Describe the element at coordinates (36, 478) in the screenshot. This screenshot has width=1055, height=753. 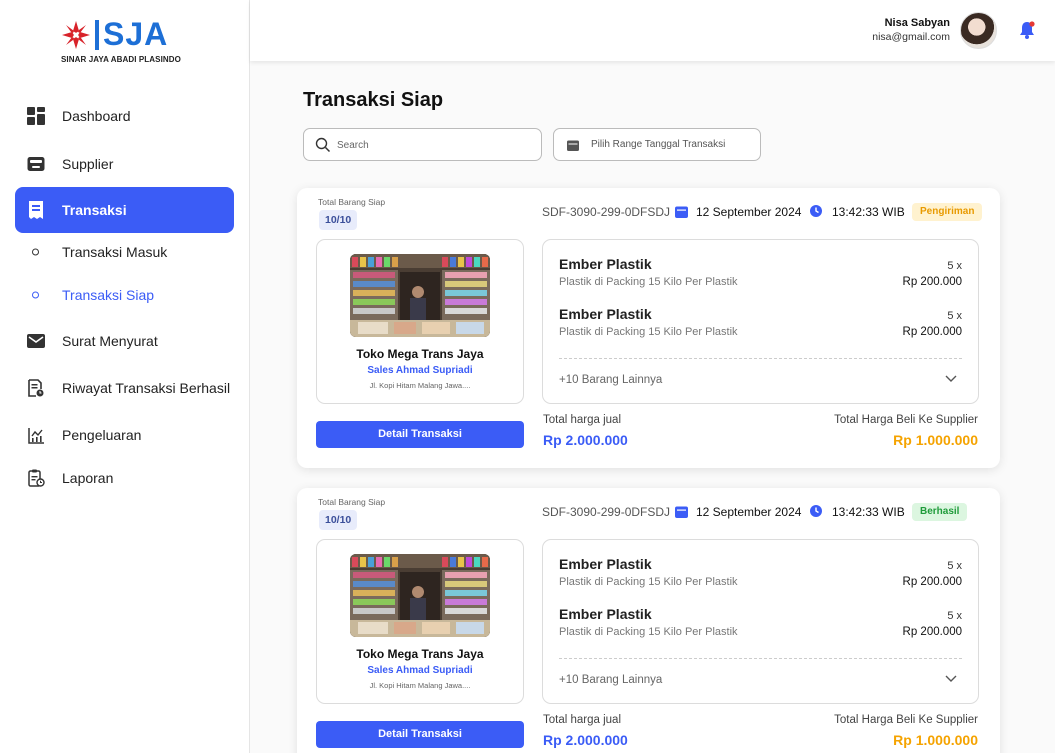
I see `report-icon` at that location.